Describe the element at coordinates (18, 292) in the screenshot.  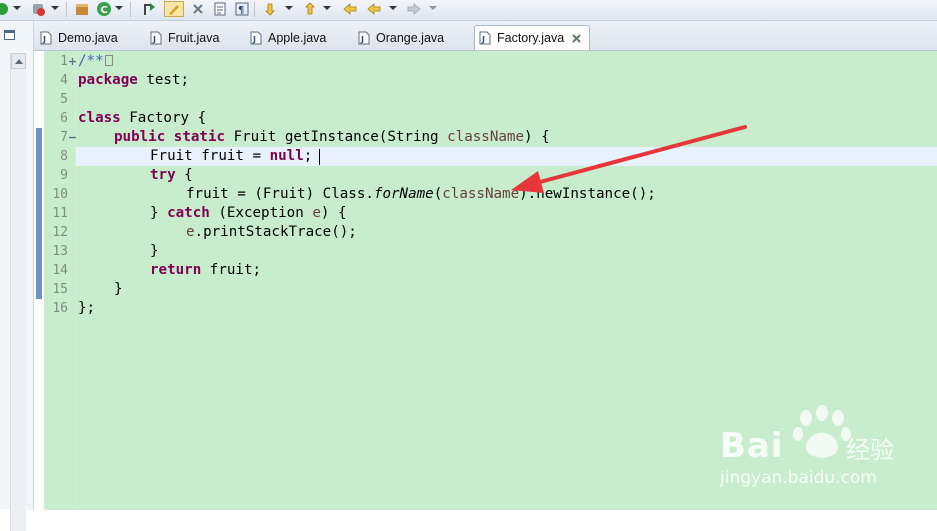
I see `vertical-scrollbar` at that location.